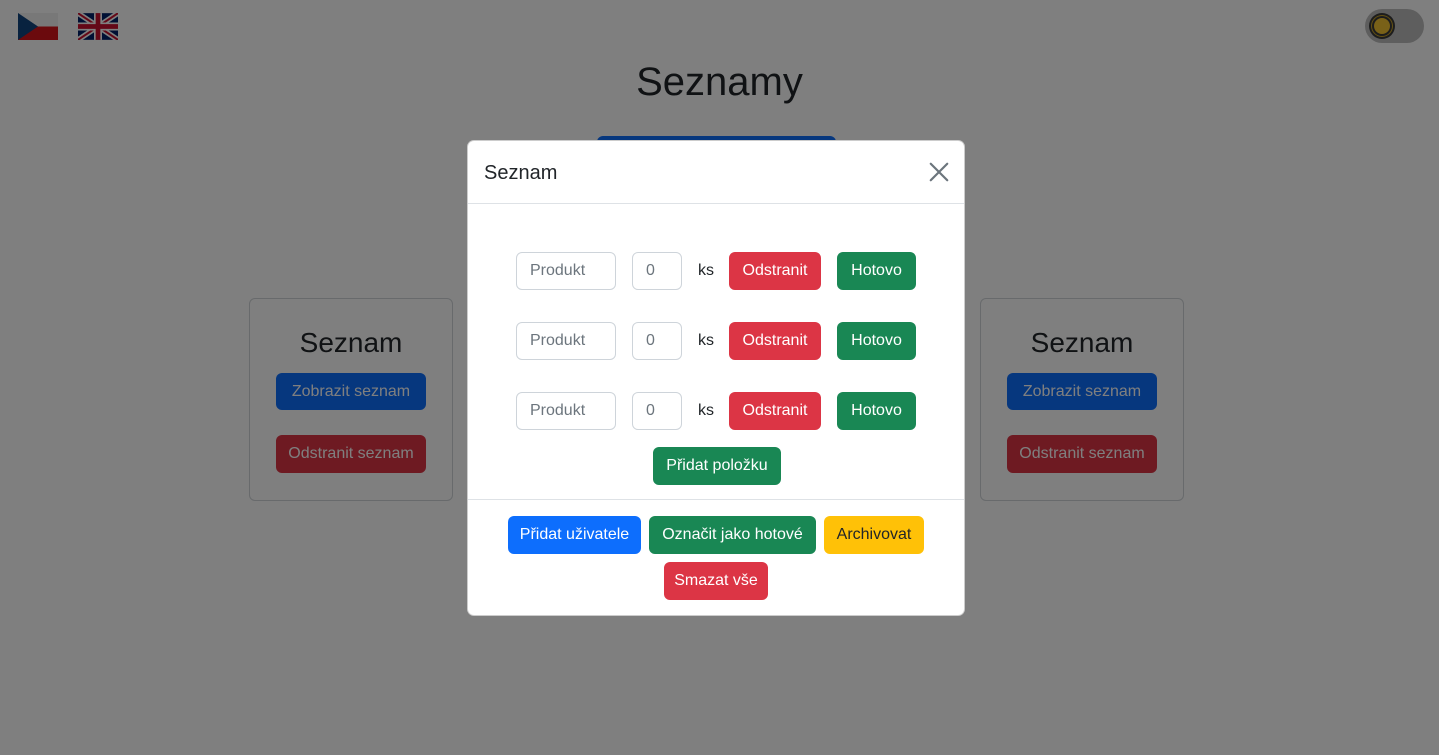 Image resolution: width=1439 pixels, height=755 pixels. I want to click on modal-header: Seznam, so click(716, 172).